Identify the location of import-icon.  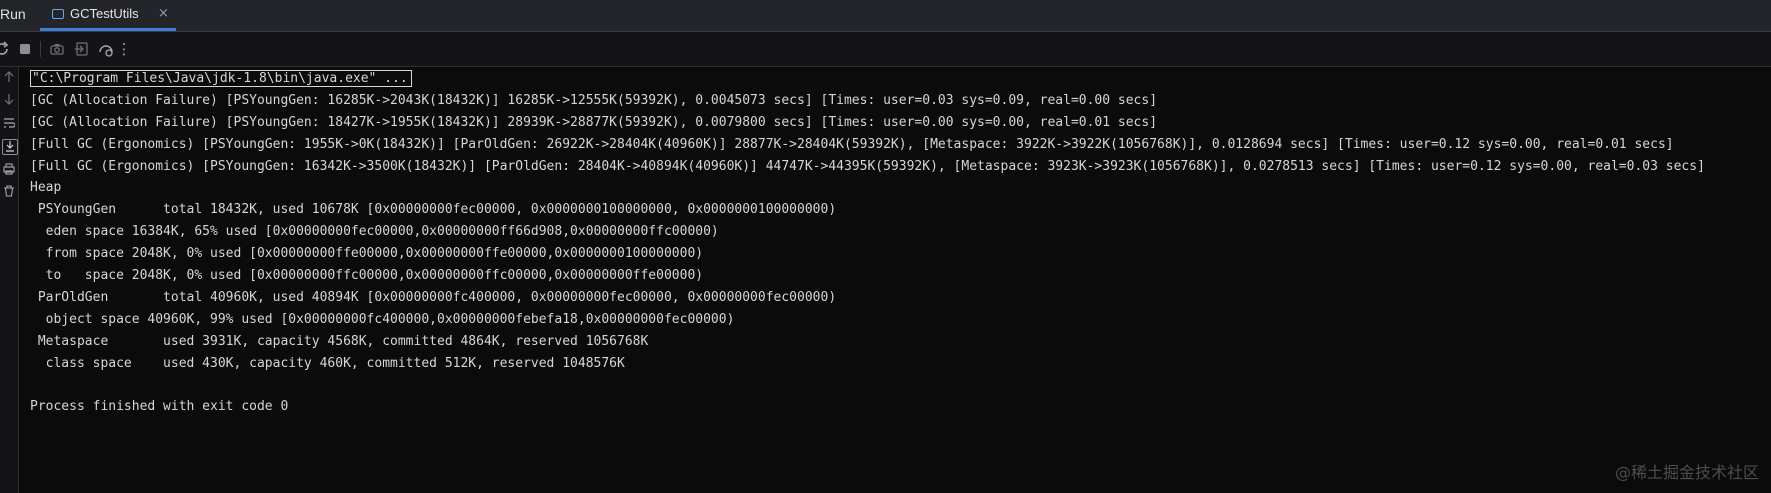
(82, 49).